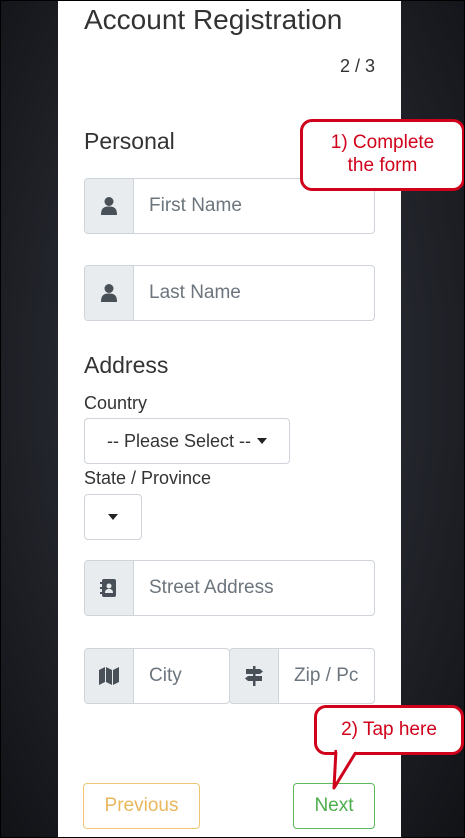 This screenshot has height=838, width=465. What do you see at coordinates (357, 66) in the screenshot?
I see `step-indicator: 2 / 3` at bounding box center [357, 66].